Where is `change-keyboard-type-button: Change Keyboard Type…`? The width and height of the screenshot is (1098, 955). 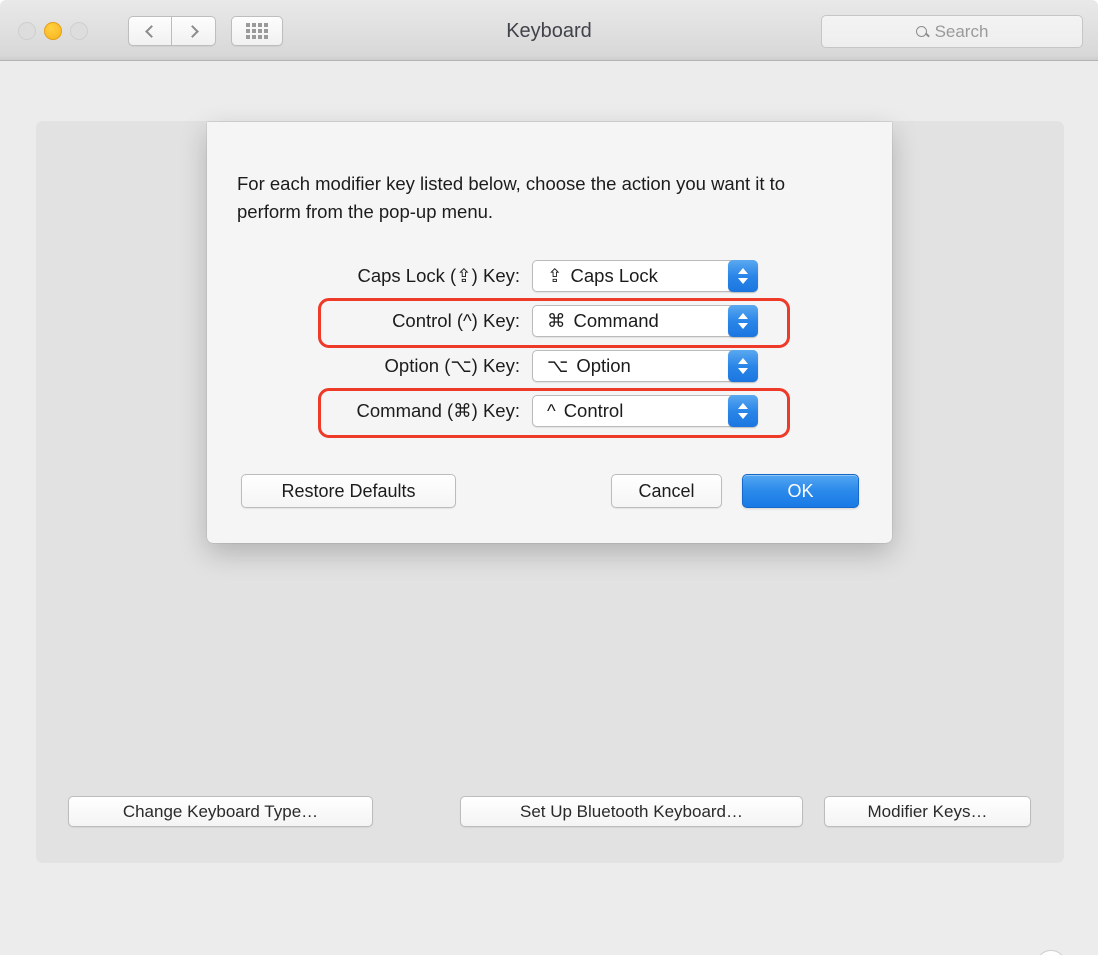 change-keyboard-type-button: Change Keyboard Type… is located at coordinates (220, 811).